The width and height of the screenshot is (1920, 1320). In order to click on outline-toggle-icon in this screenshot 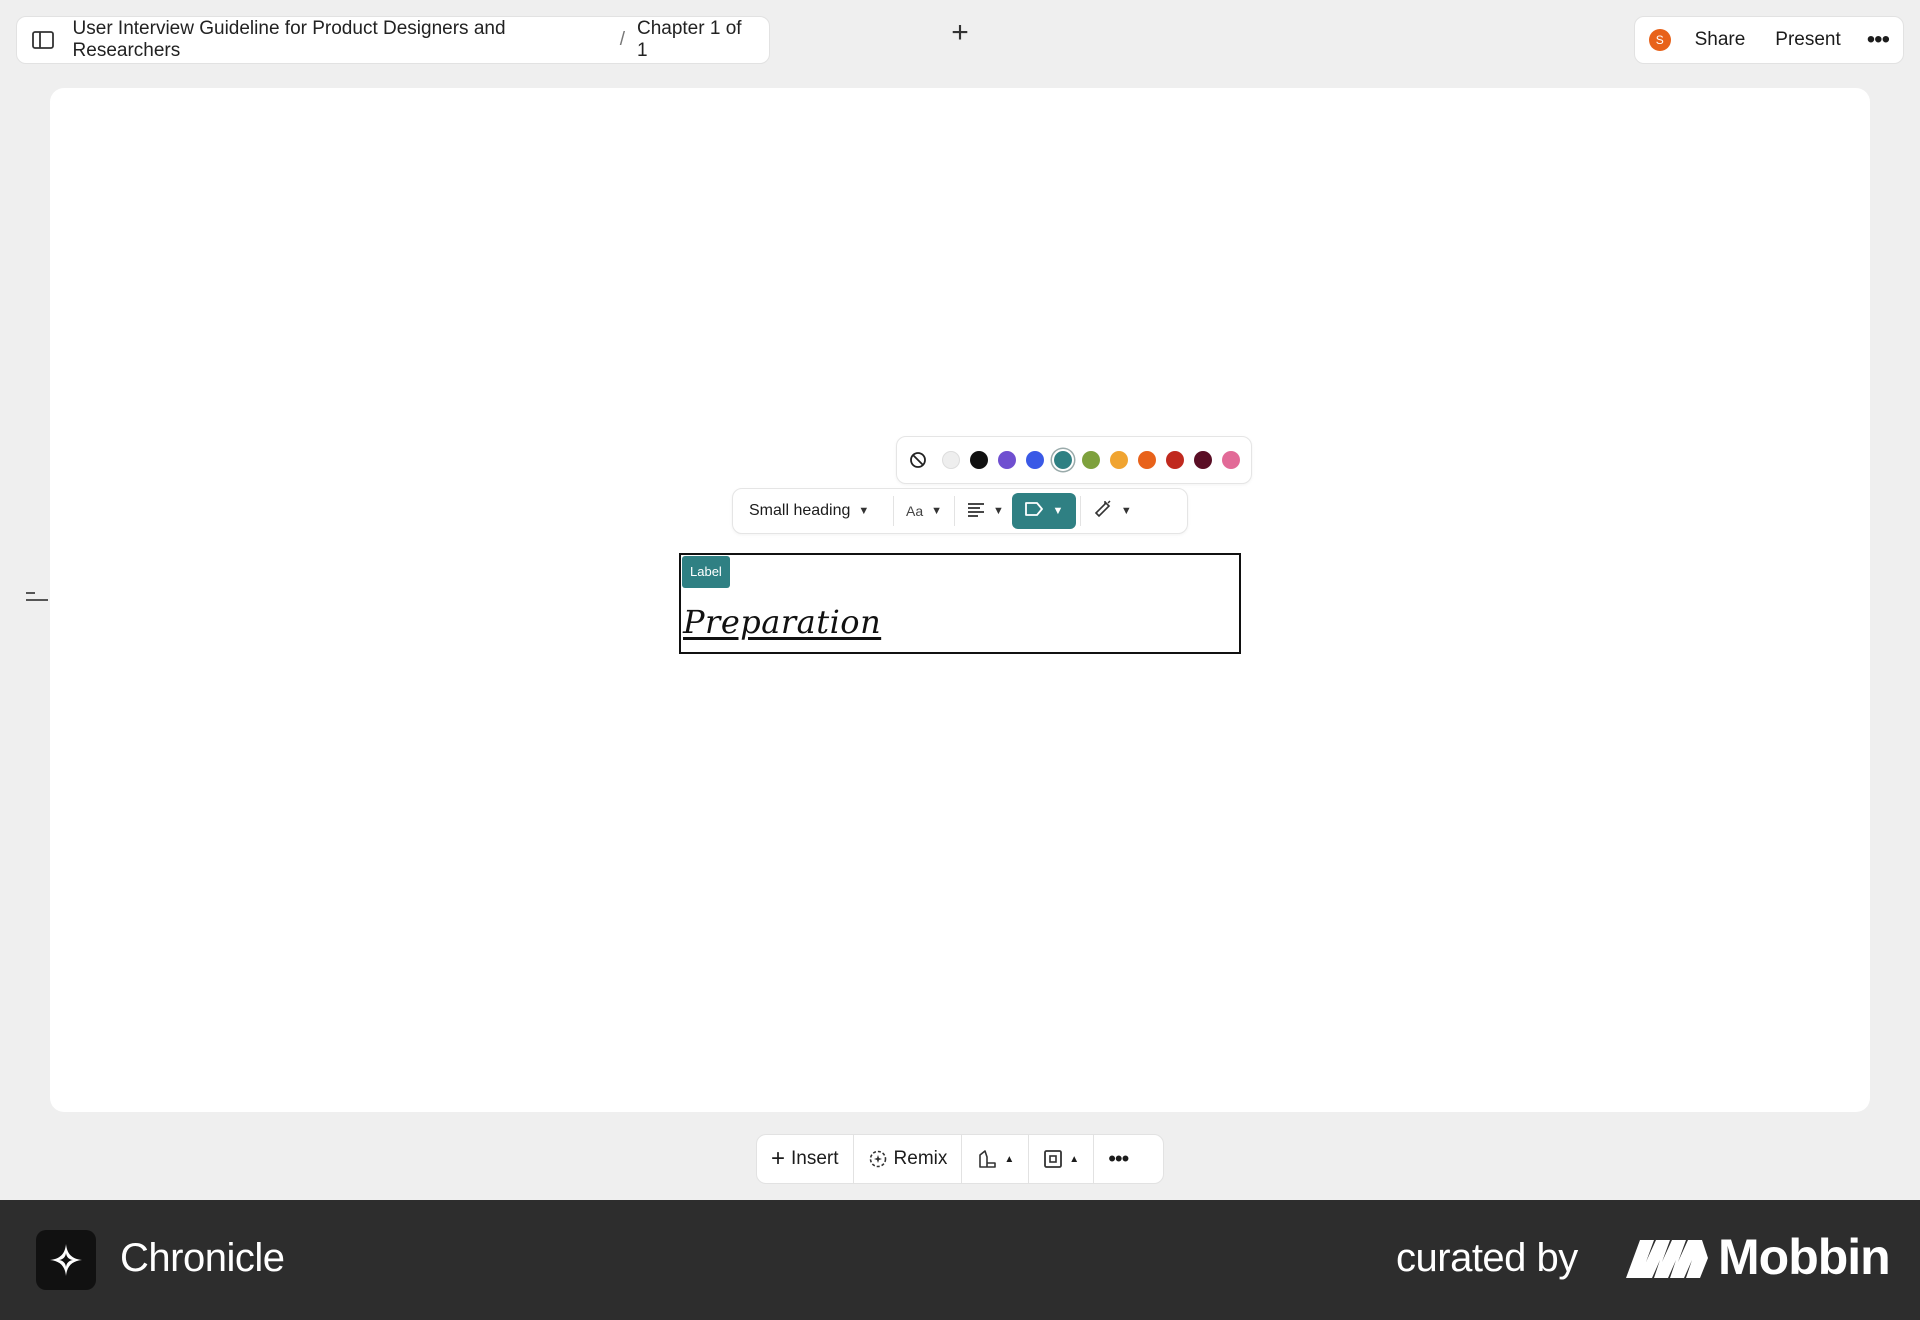, I will do `click(37, 599)`.